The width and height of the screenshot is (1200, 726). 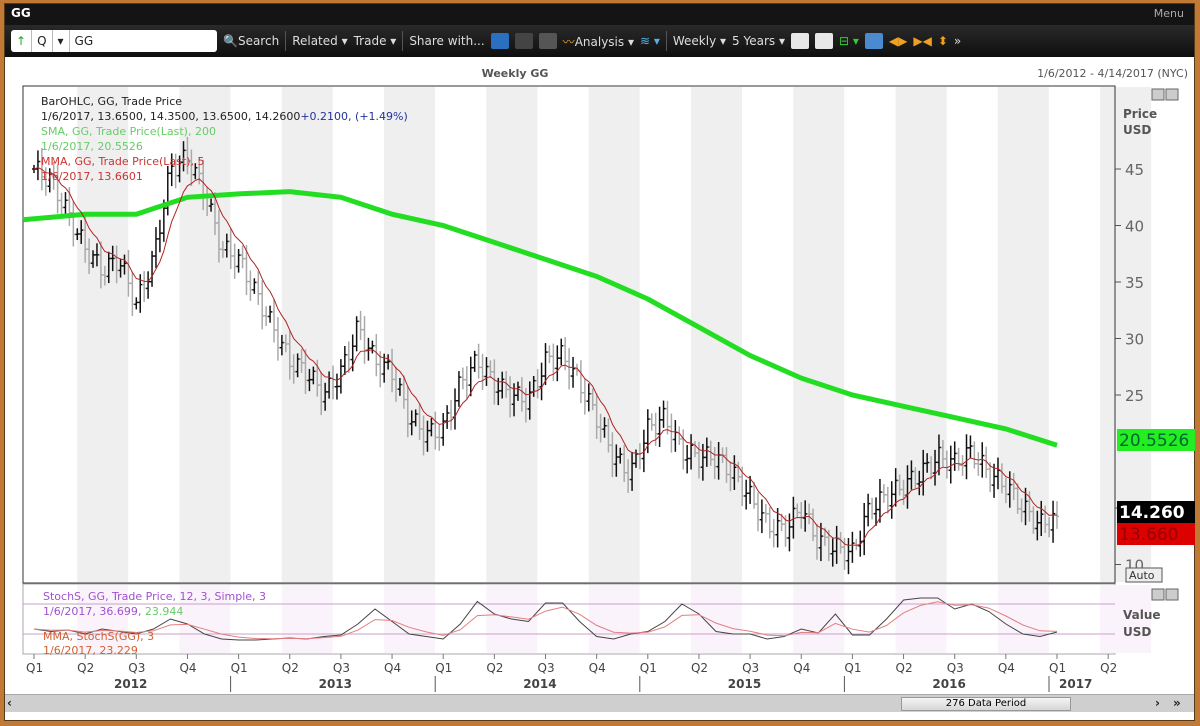 What do you see at coordinates (1075, 684) in the screenshot?
I see `year-label: 2017` at bounding box center [1075, 684].